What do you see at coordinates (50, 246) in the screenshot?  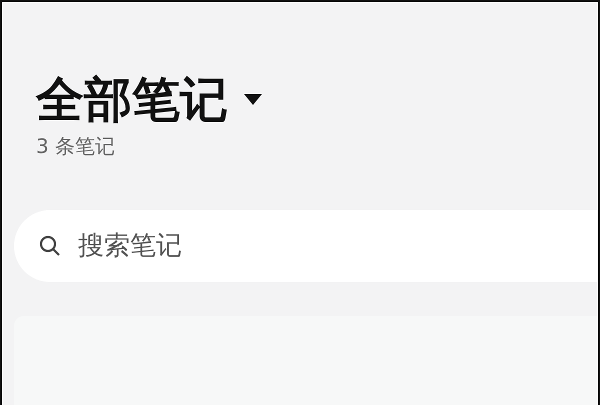 I see `search-icon` at bounding box center [50, 246].